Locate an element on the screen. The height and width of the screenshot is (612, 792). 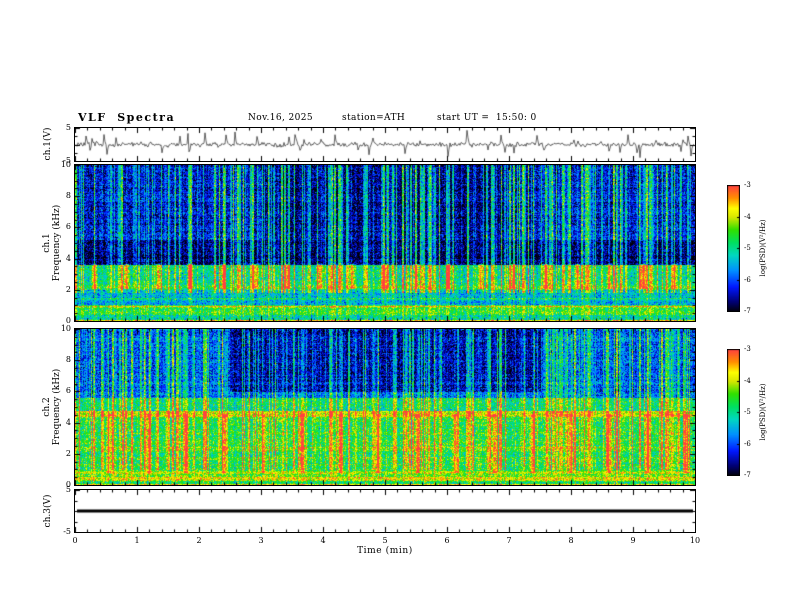
ch1-colorbar-axis-label: log(PSD)(V²/Hz) is located at coordinates (763, 248).